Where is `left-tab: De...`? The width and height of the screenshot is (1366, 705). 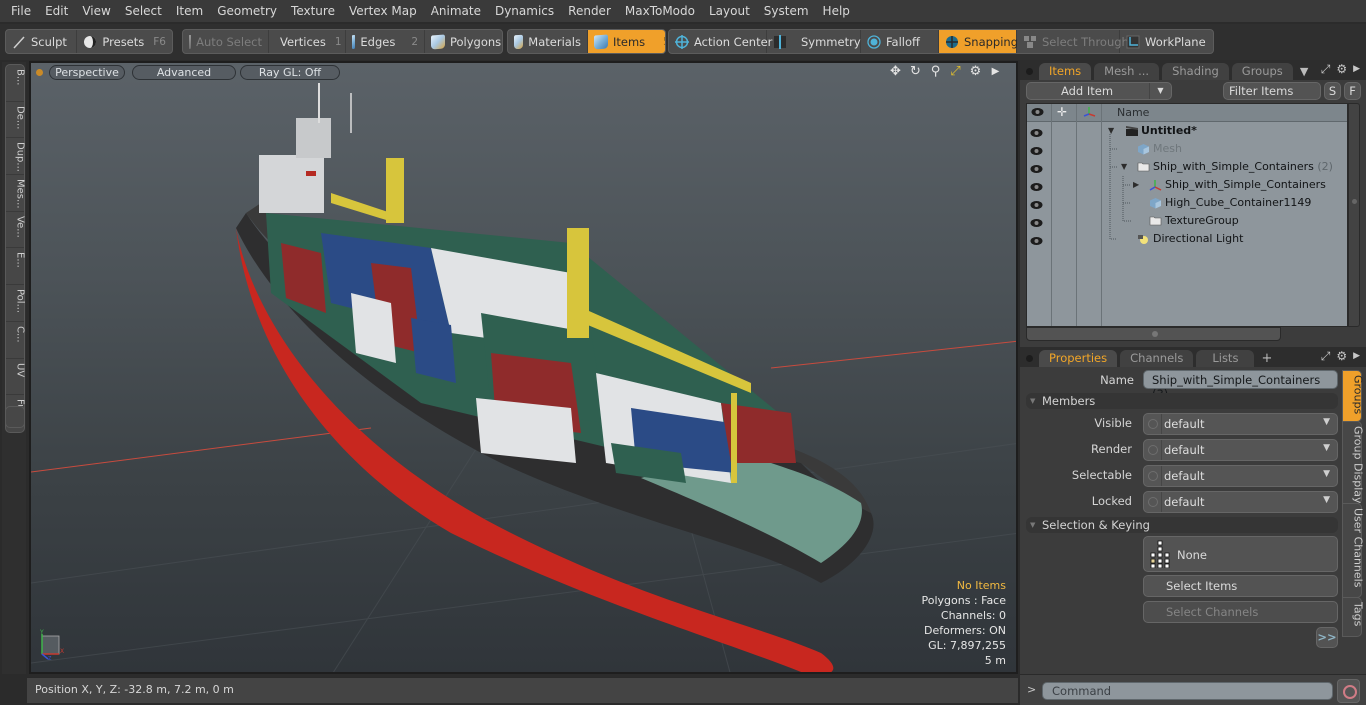 left-tab: De... is located at coordinates (16, 120).